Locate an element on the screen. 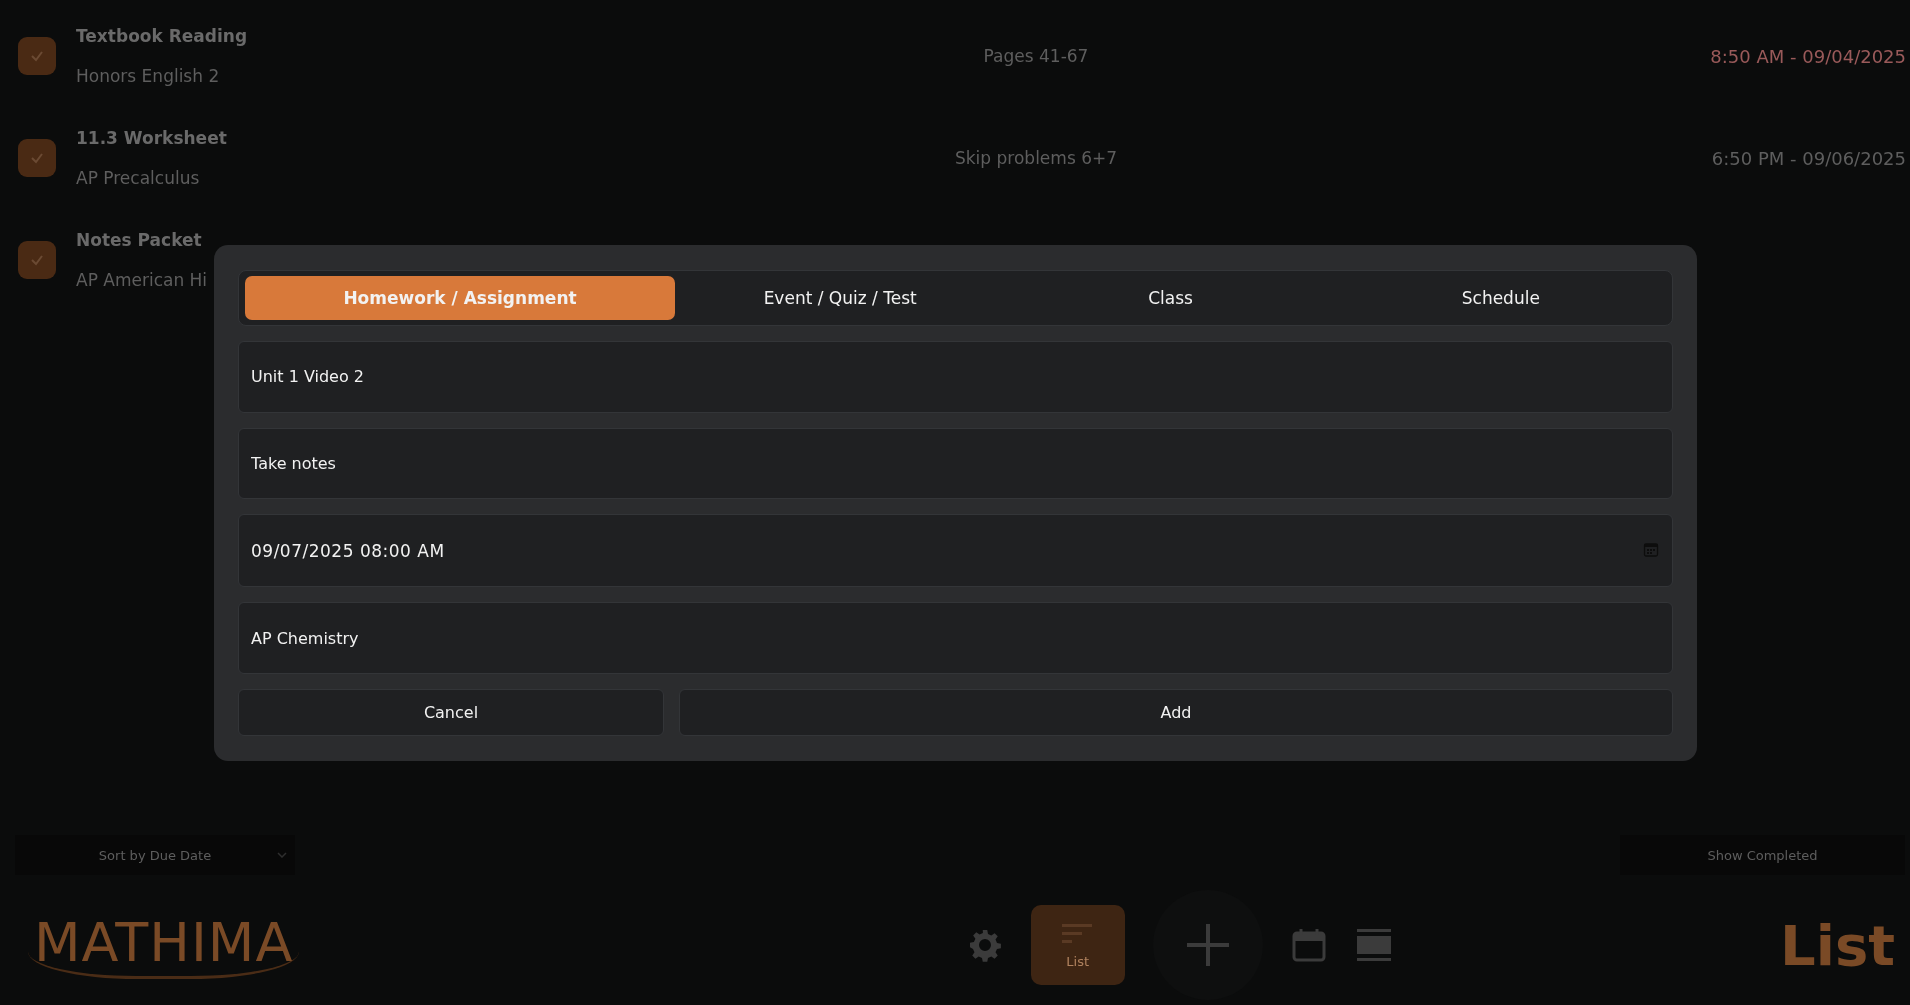 The image size is (1910, 1005). task-title: Notes Packet is located at coordinates (139, 240).